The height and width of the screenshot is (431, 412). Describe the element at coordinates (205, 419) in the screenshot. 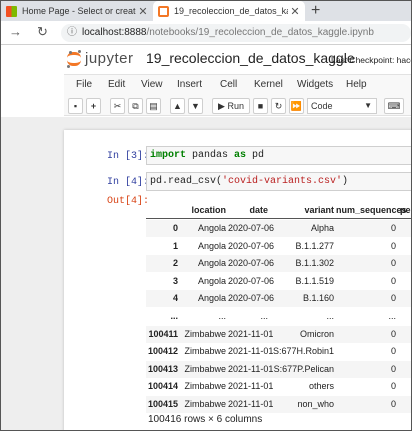

I see `dataframe-shape: 100416 rows × 6 columns` at that location.